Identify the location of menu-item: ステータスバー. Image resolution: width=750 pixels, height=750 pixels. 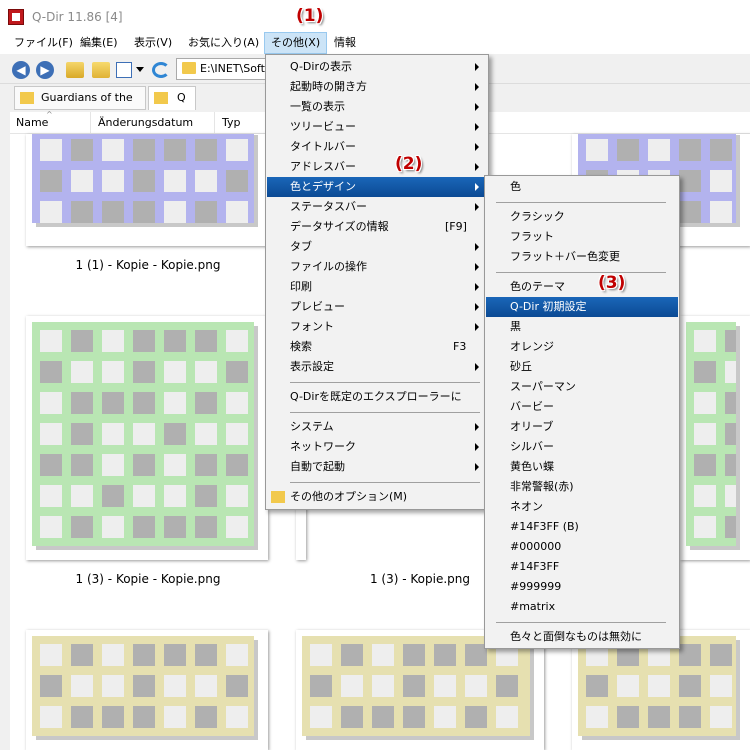
(377, 207).